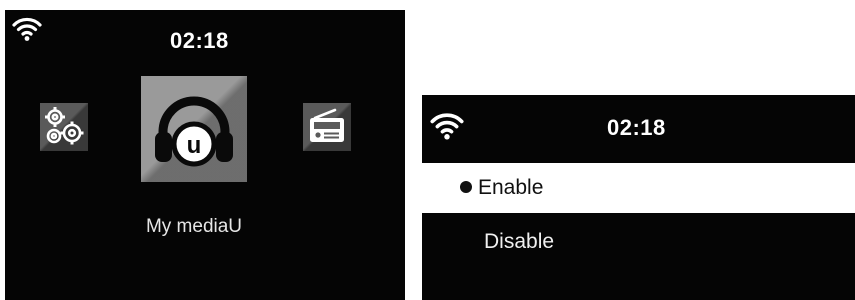 Image resolution: width=855 pixels, height=300 pixels. Describe the element at coordinates (519, 241) in the screenshot. I see `option-label: Disable` at that location.